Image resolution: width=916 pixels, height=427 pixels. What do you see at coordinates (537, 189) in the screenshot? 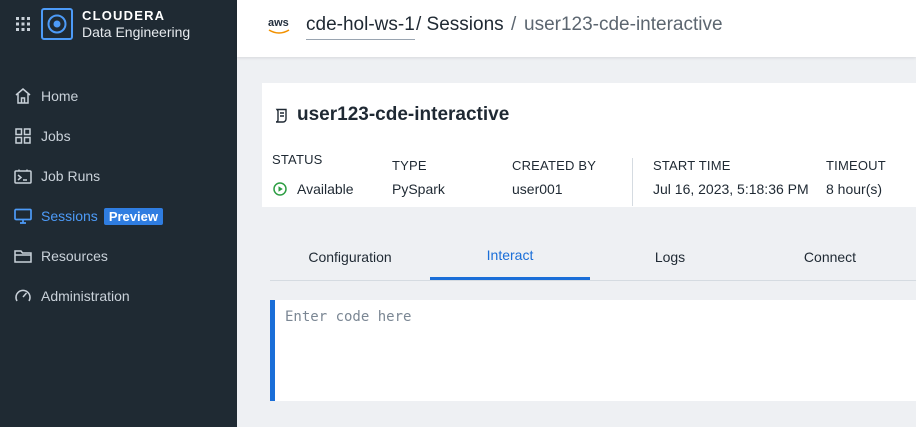
I see `created-by-value: user001` at bounding box center [537, 189].